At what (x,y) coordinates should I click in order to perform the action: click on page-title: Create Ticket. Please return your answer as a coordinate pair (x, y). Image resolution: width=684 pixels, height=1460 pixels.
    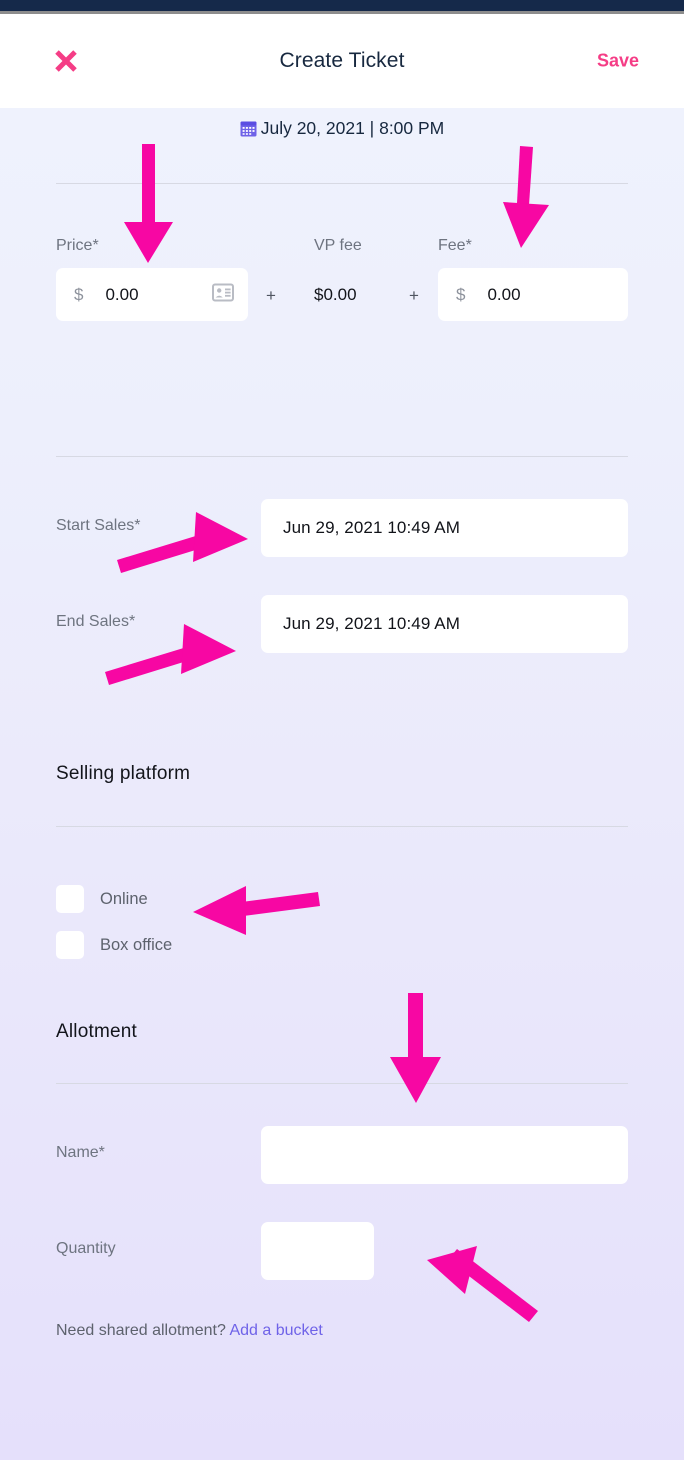
    Looking at the image, I should click on (342, 60).